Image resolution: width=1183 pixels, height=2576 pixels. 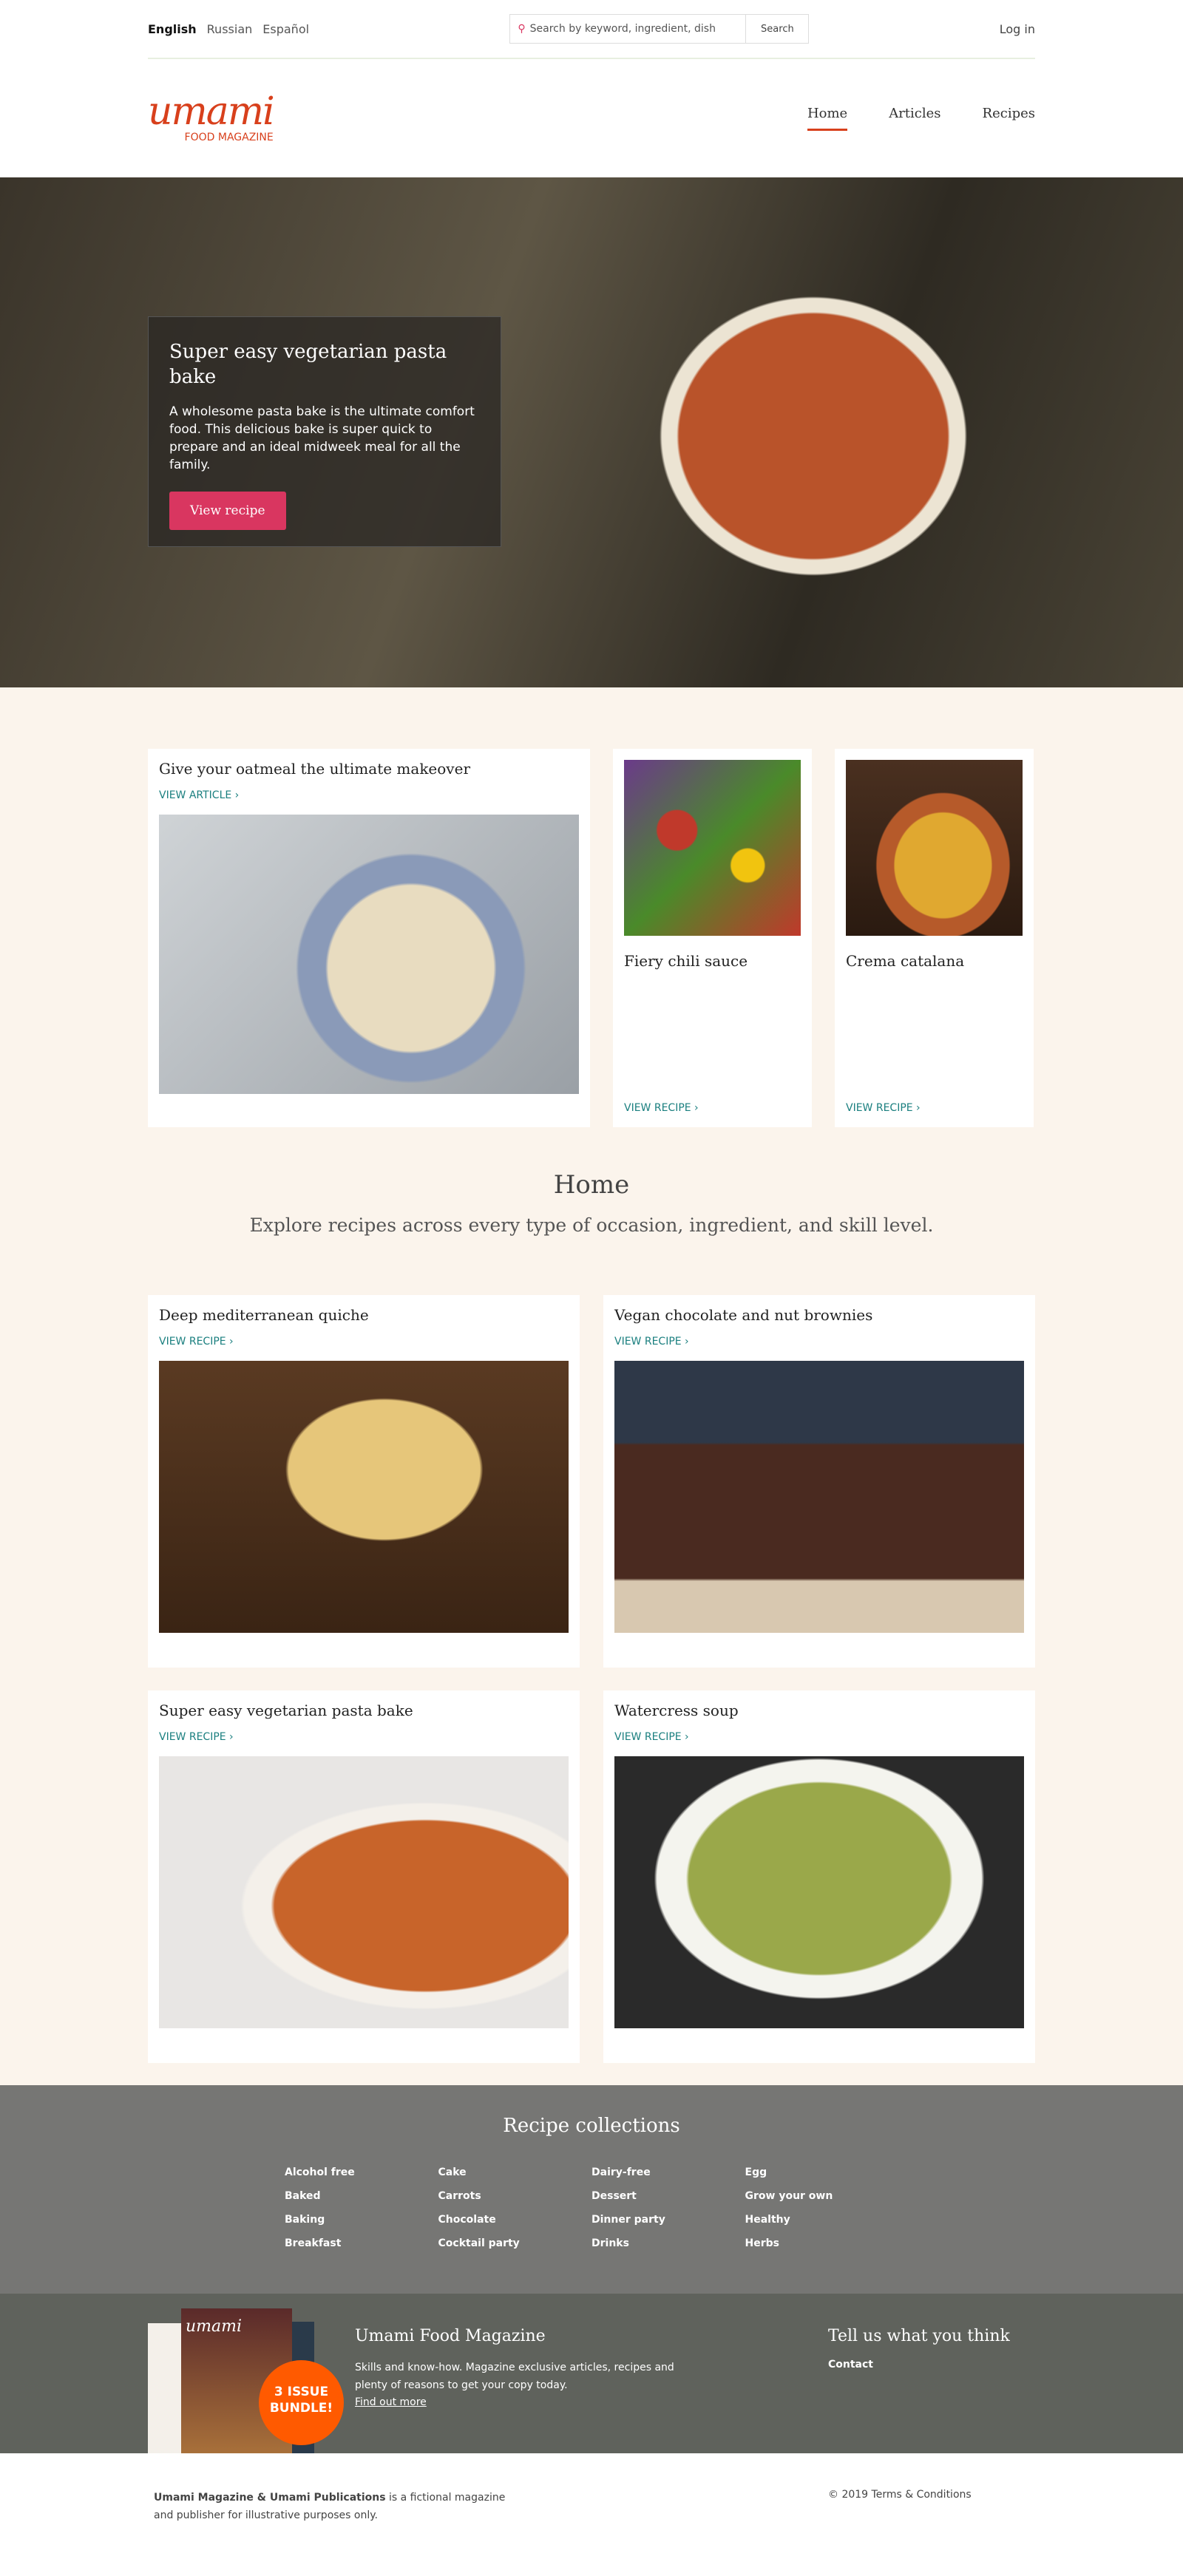 I want to click on collection-link: Chocolate, so click(x=515, y=2220).